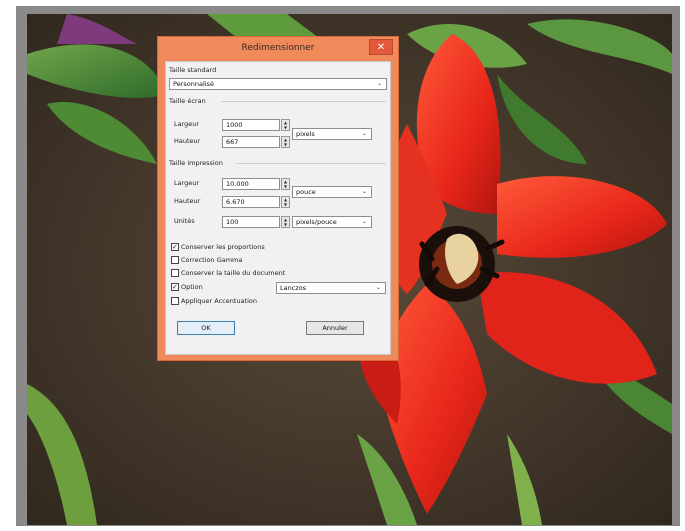  What do you see at coordinates (331, 288) in the screenshot?
I see `resample-method-select: Lanczos ⌄` at bounding box center [331, 288].